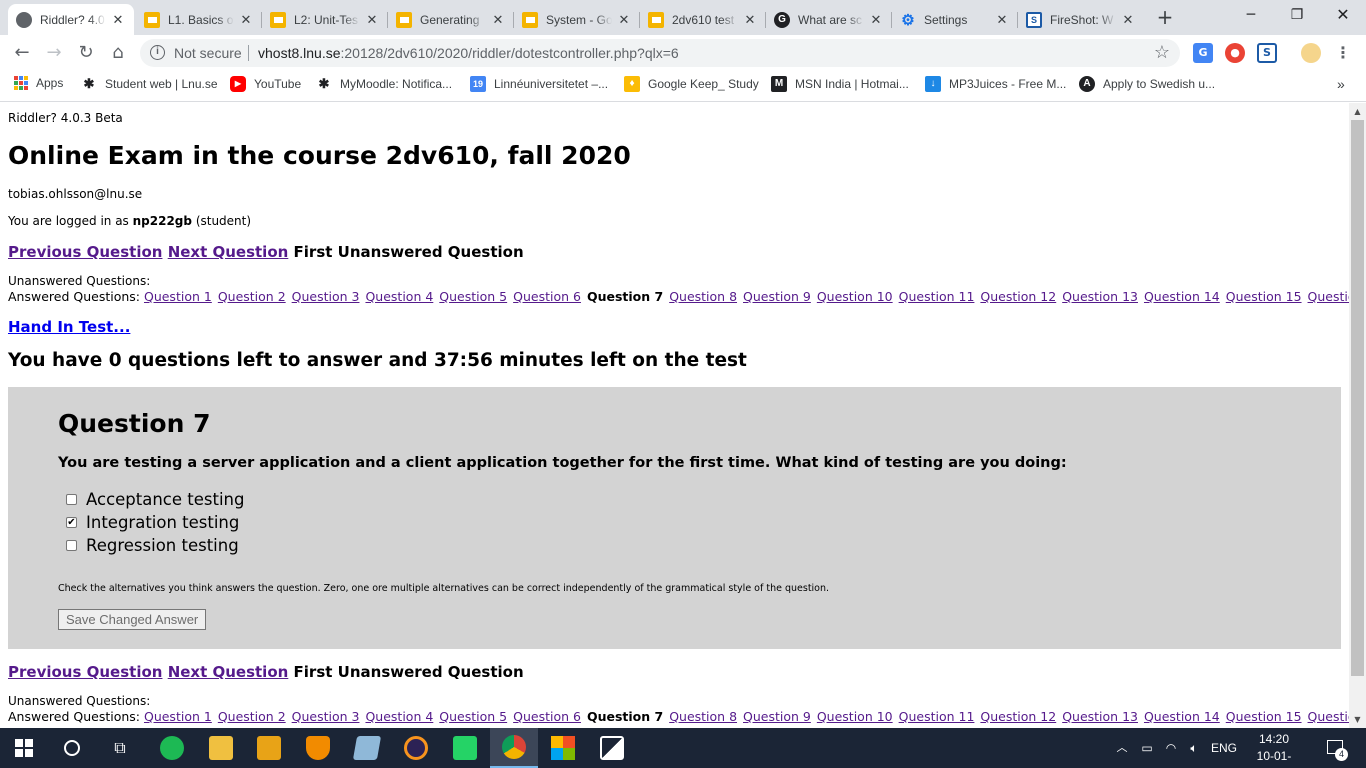 The width and height of the screenshot is (1366, 768). Describe the element at coordinates (514, 748) in the screenshot. I see `chrome-taskbar-icon` at that location.